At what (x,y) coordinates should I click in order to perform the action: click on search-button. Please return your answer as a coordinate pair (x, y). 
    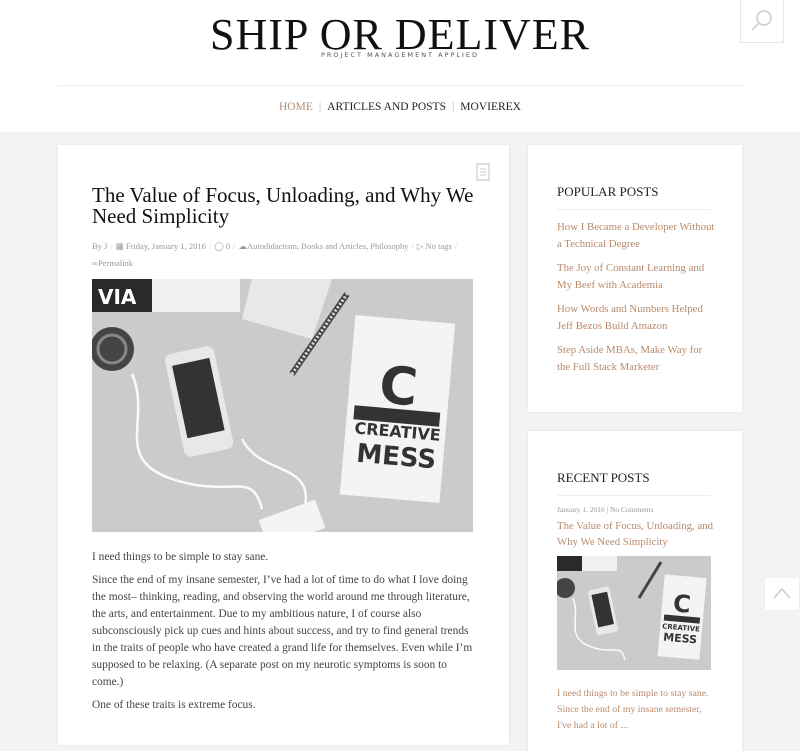
    Looking at the image, I should click on (762, 21).